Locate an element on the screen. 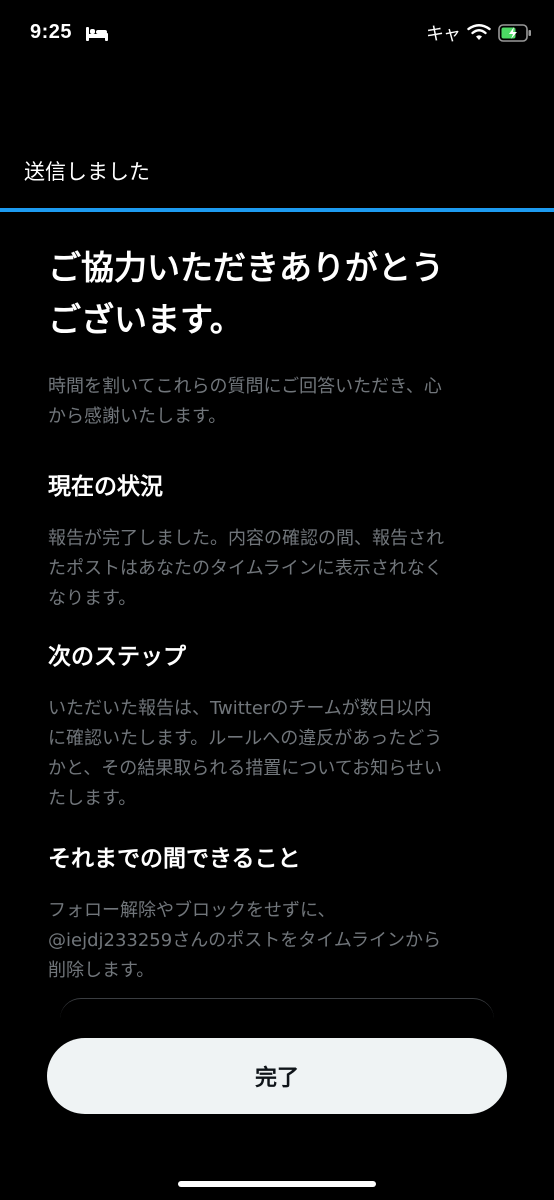  section-heading: それまでの間できること is located at coordinates (174, 859).